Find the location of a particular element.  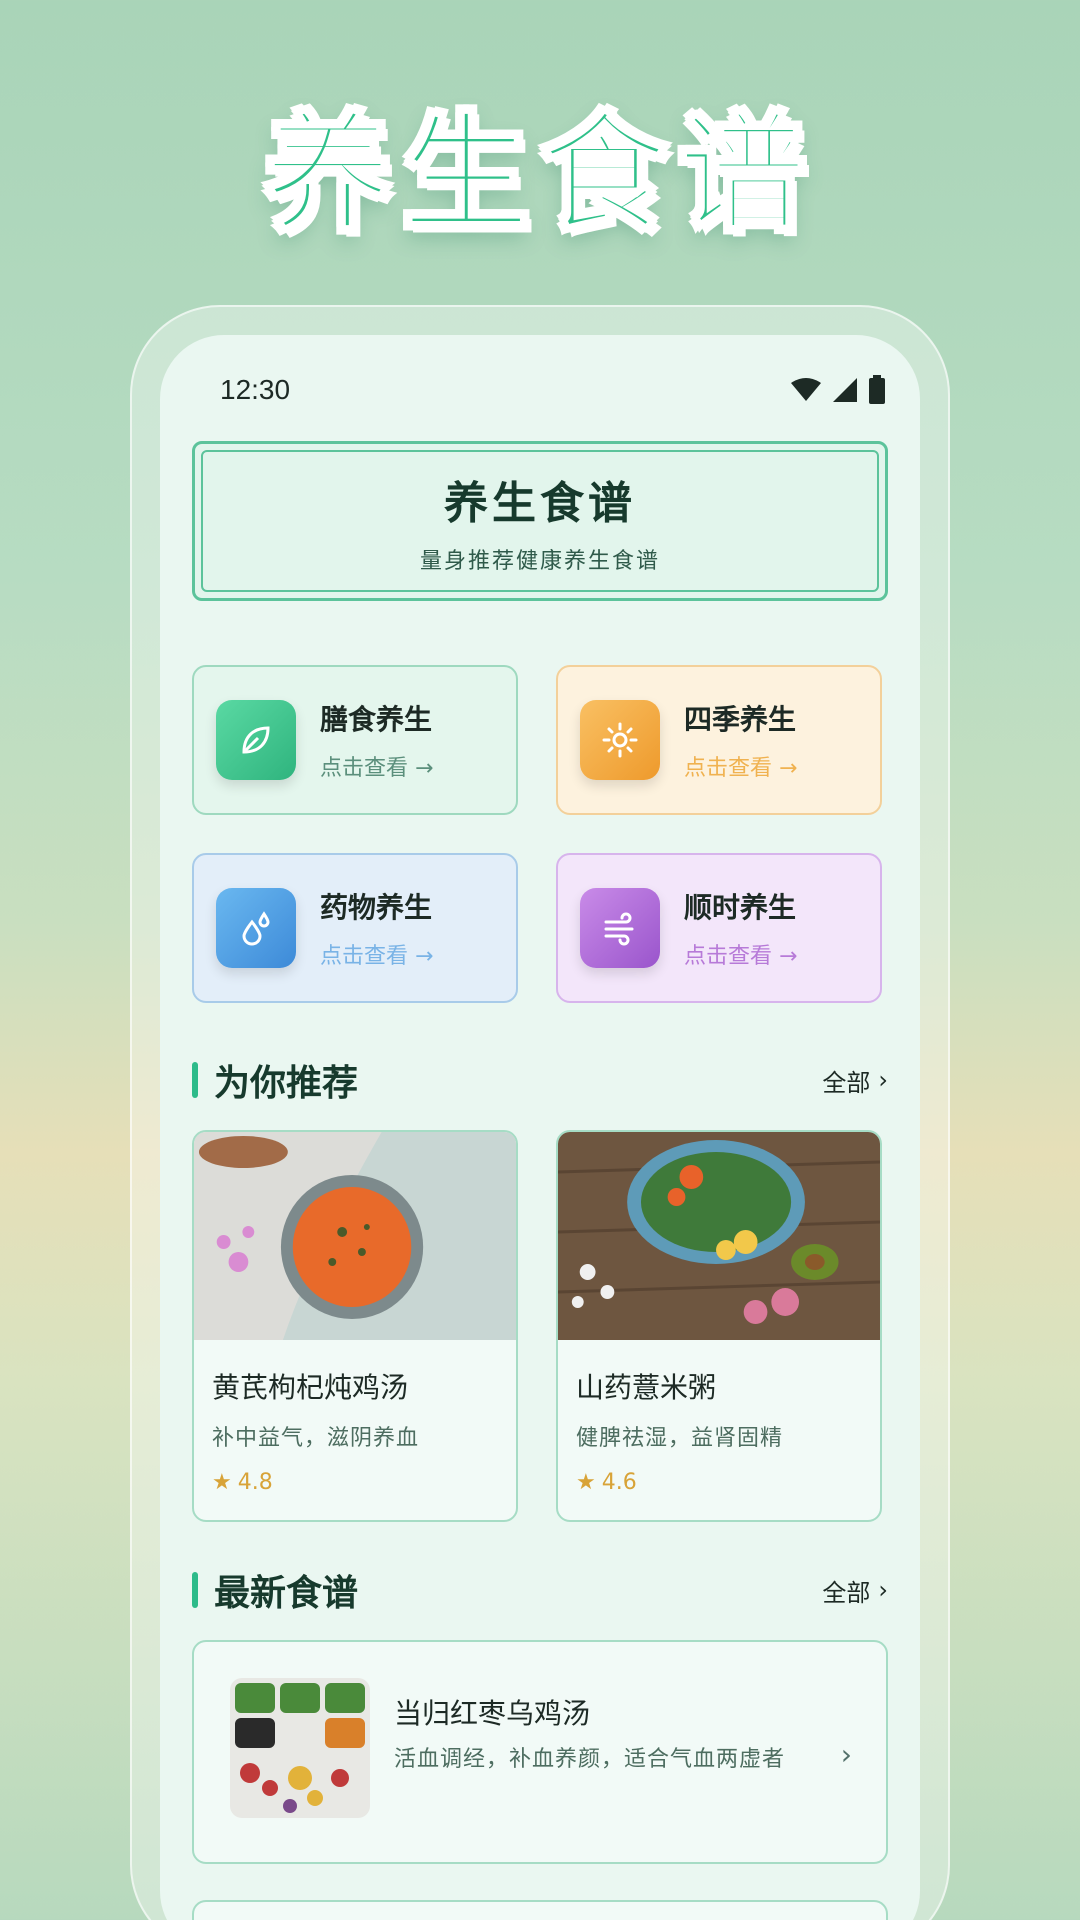

recipe-desc: 补中益气，滋阴养血 is located at coordinates (316, 1438).